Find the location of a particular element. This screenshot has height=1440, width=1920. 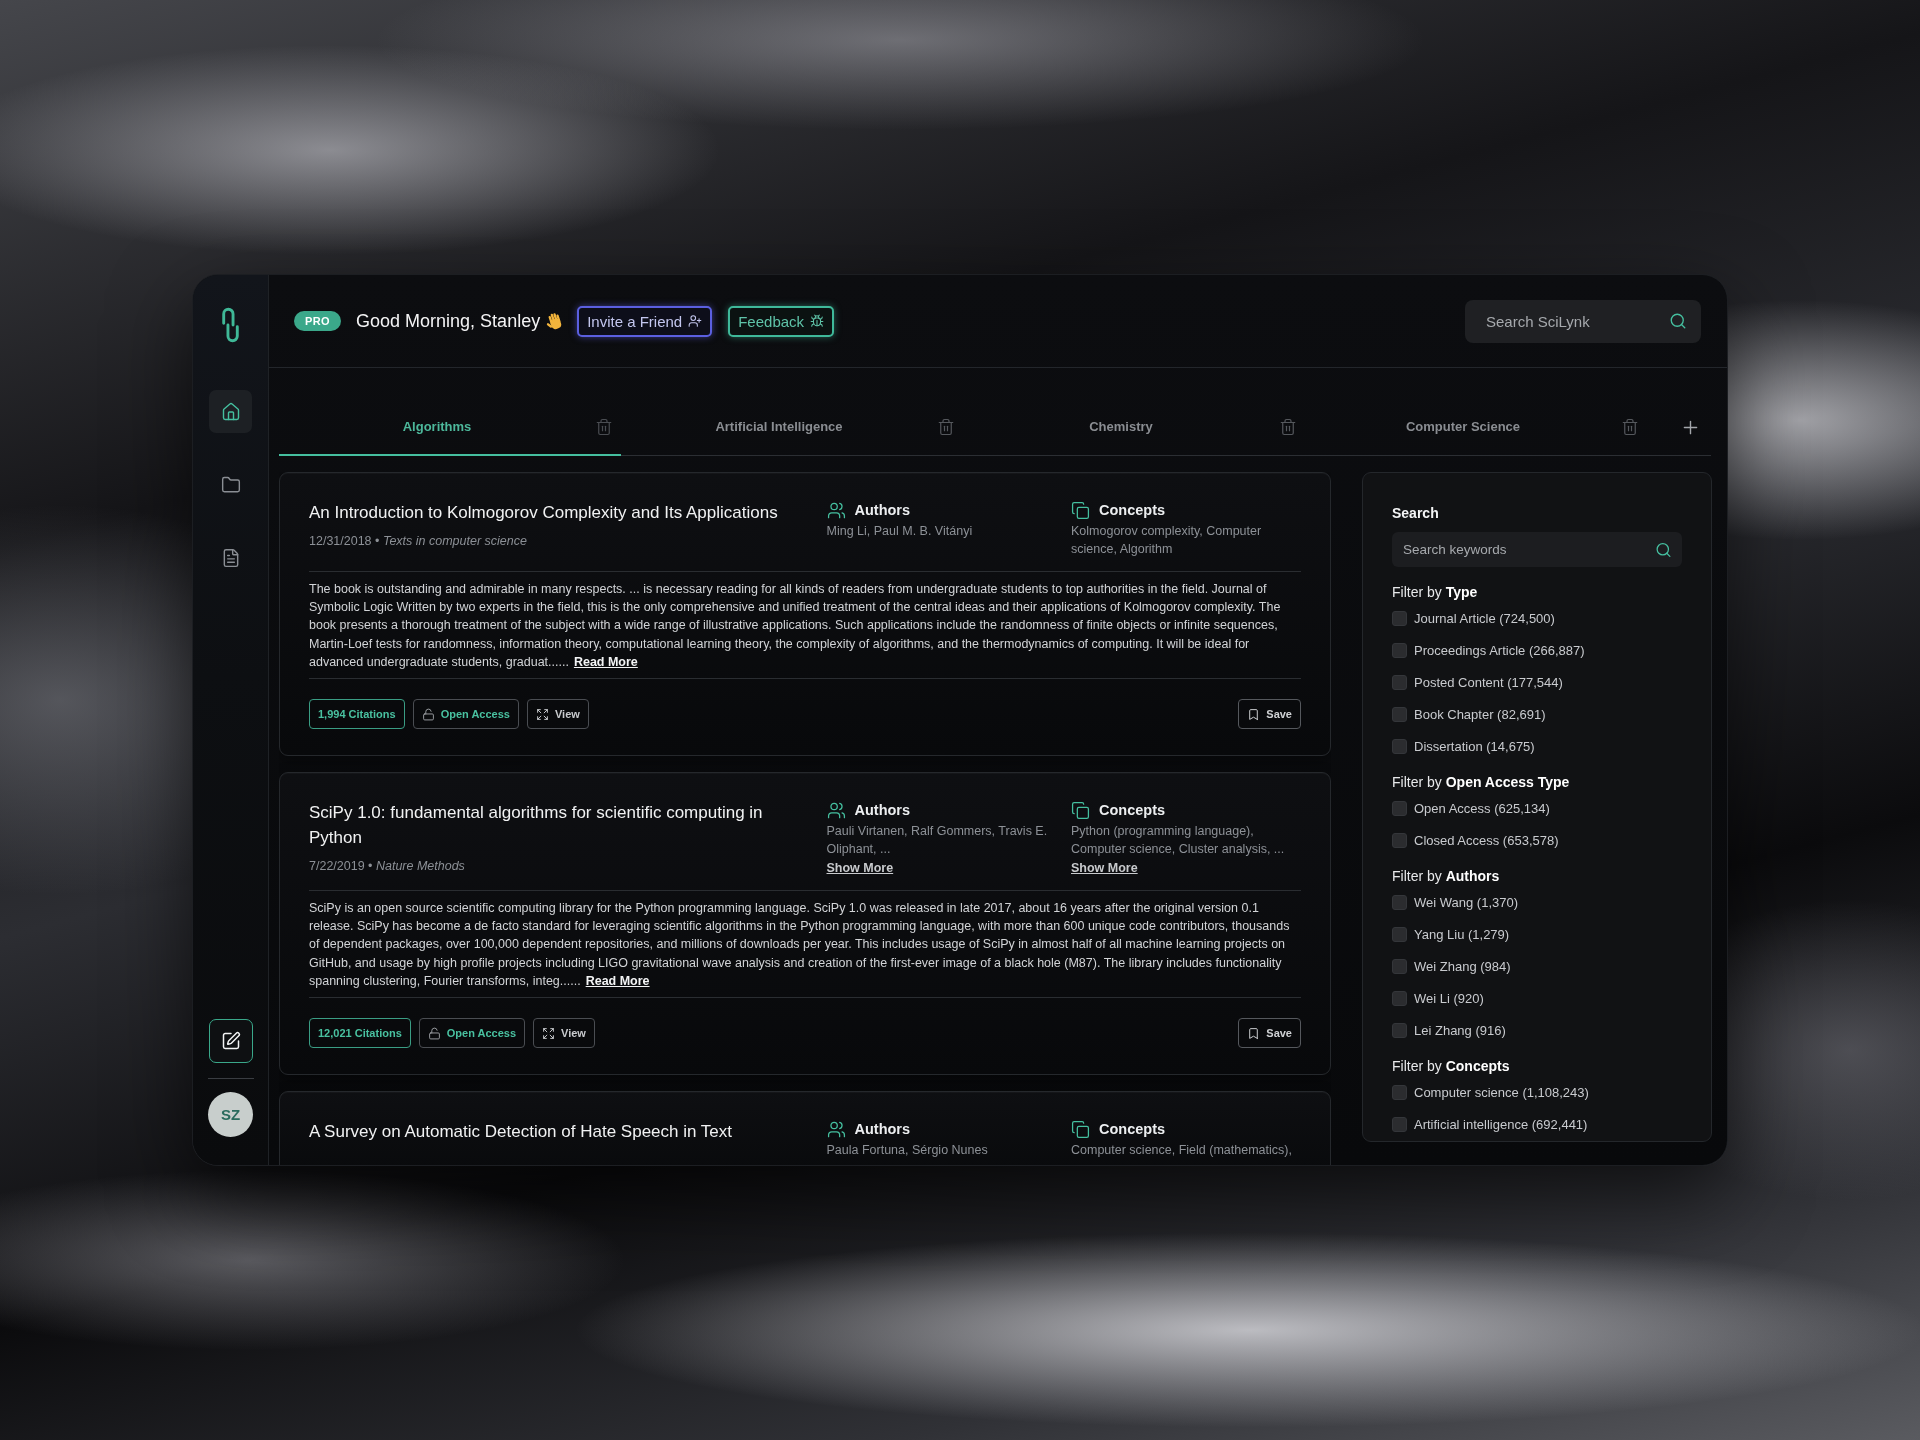

paper-date-and-journal: 7/22/2019 • Nature Methods is located at coordinates (387, 866).